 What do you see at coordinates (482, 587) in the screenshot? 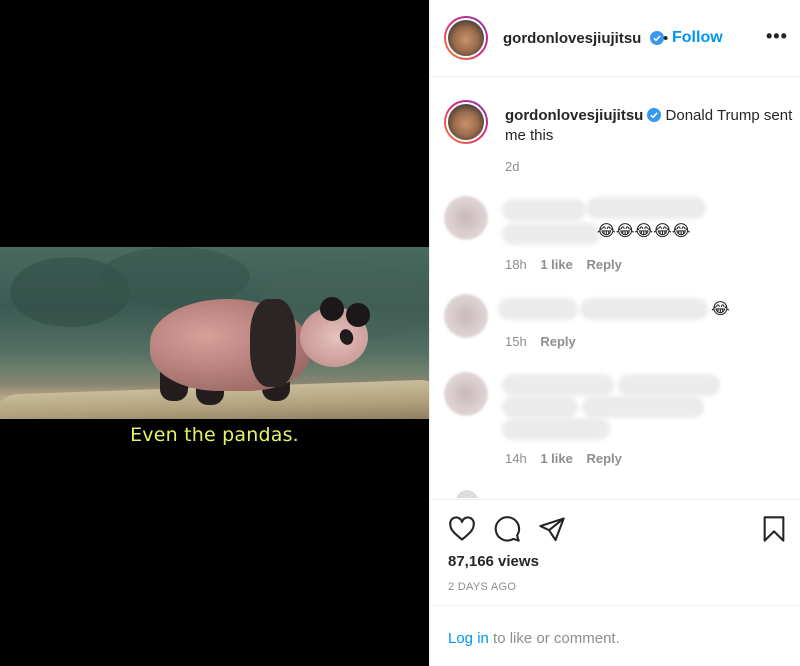
I see `post-timestamp: 2 DAYS AGO` at bounding box center [482, 587].